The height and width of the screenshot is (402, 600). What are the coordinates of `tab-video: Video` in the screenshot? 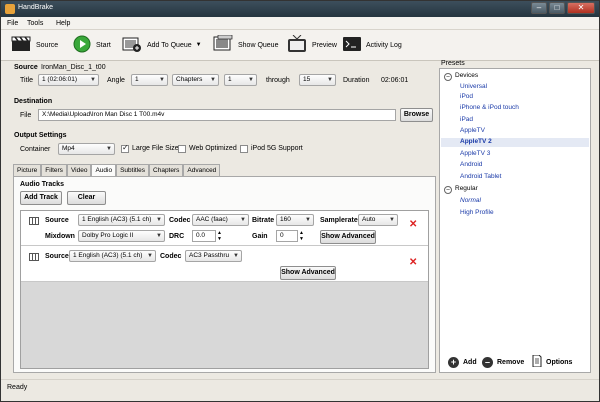 It's located at (79, 170).